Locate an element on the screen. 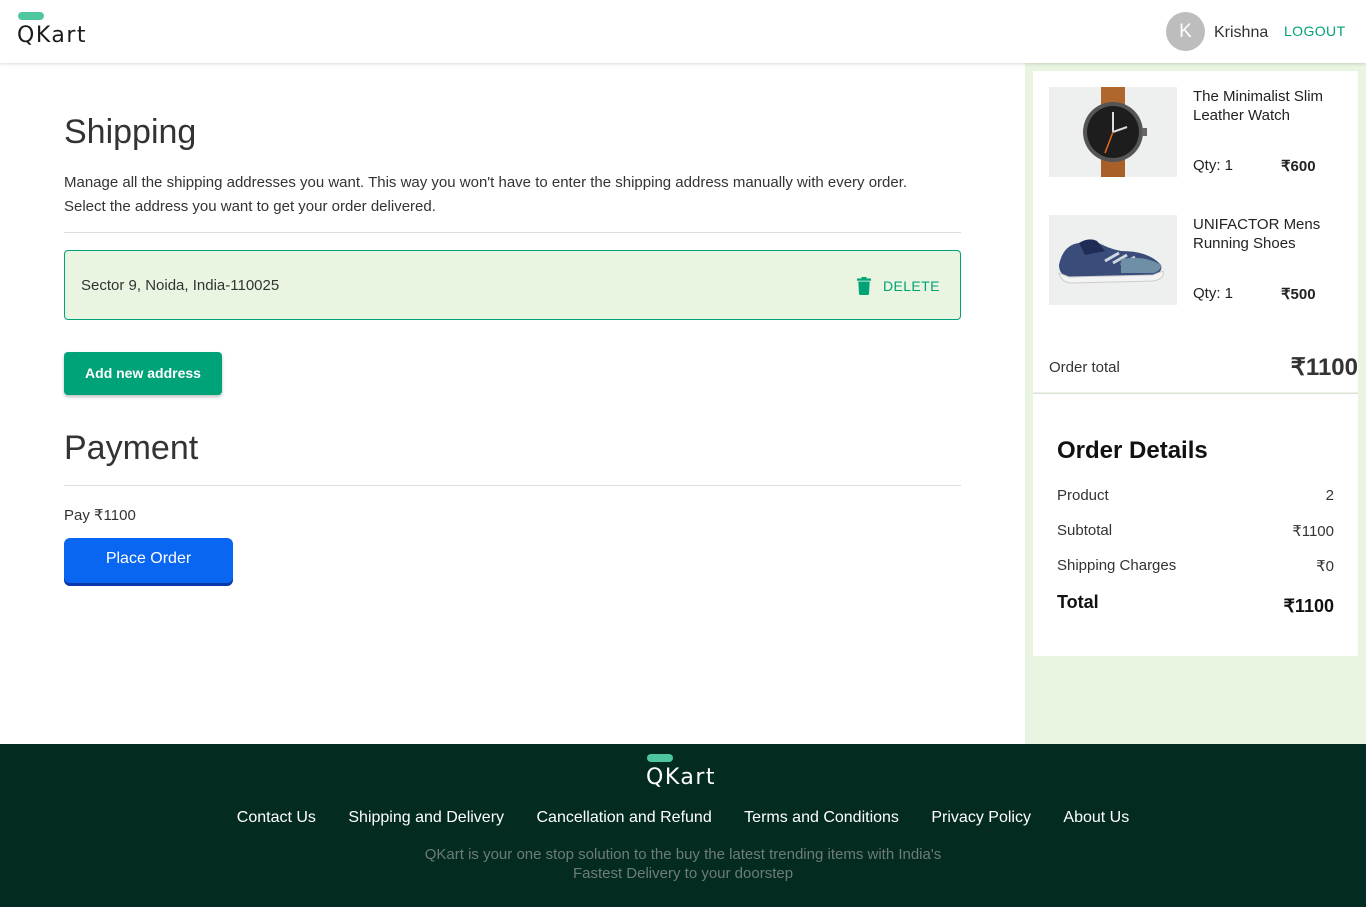  watch-icon is located at coordinates (1113, 132).